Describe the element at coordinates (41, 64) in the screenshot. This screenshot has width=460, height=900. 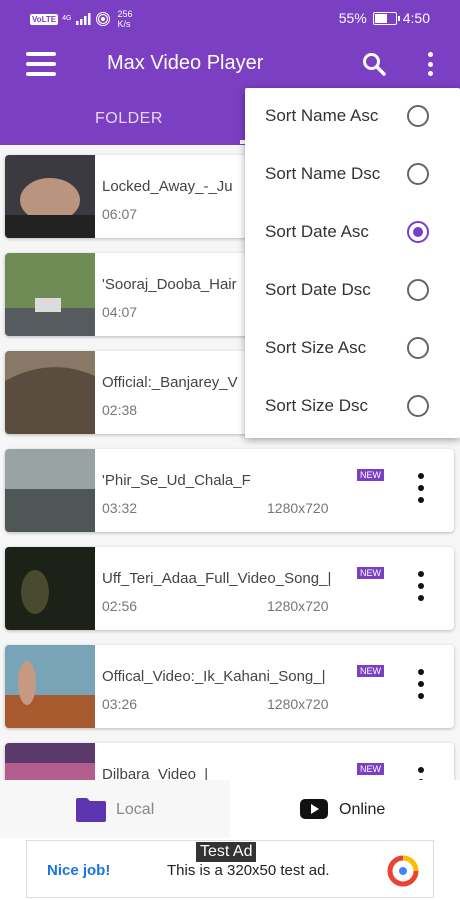
I see `menu-icon` at that location.